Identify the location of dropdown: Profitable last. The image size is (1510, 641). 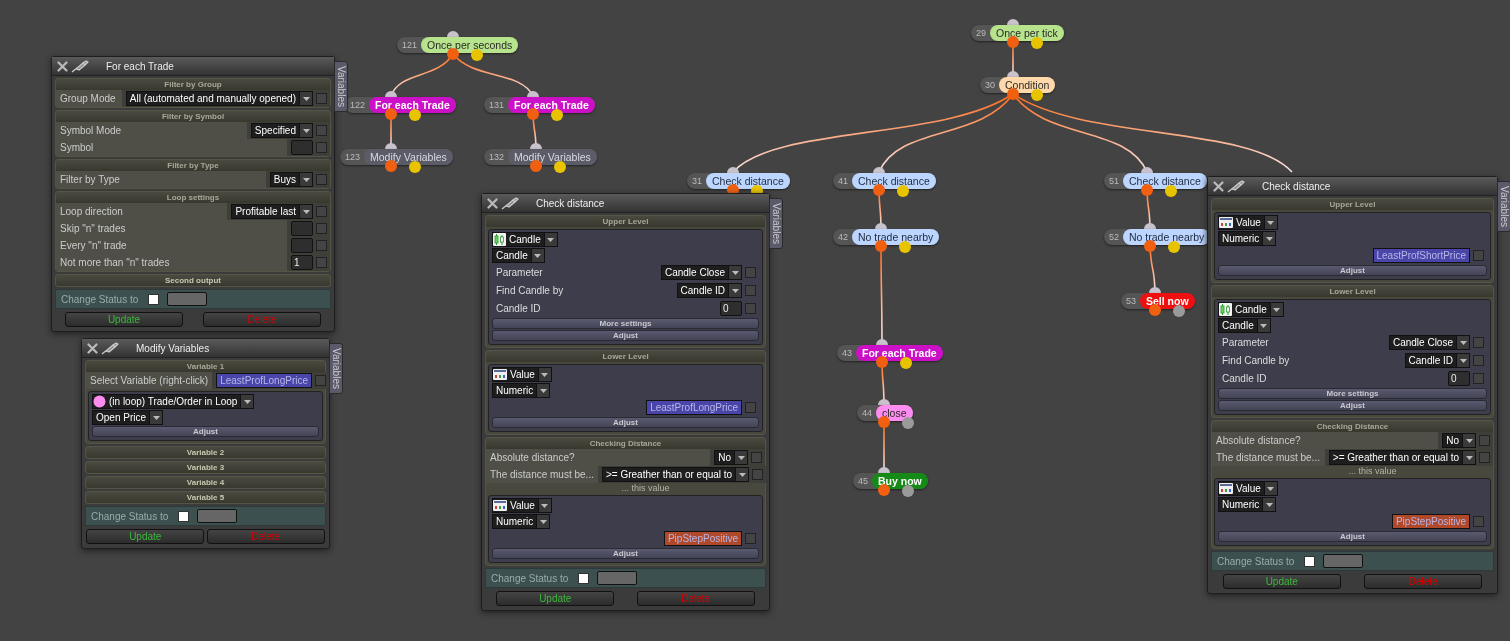
(272, 211).